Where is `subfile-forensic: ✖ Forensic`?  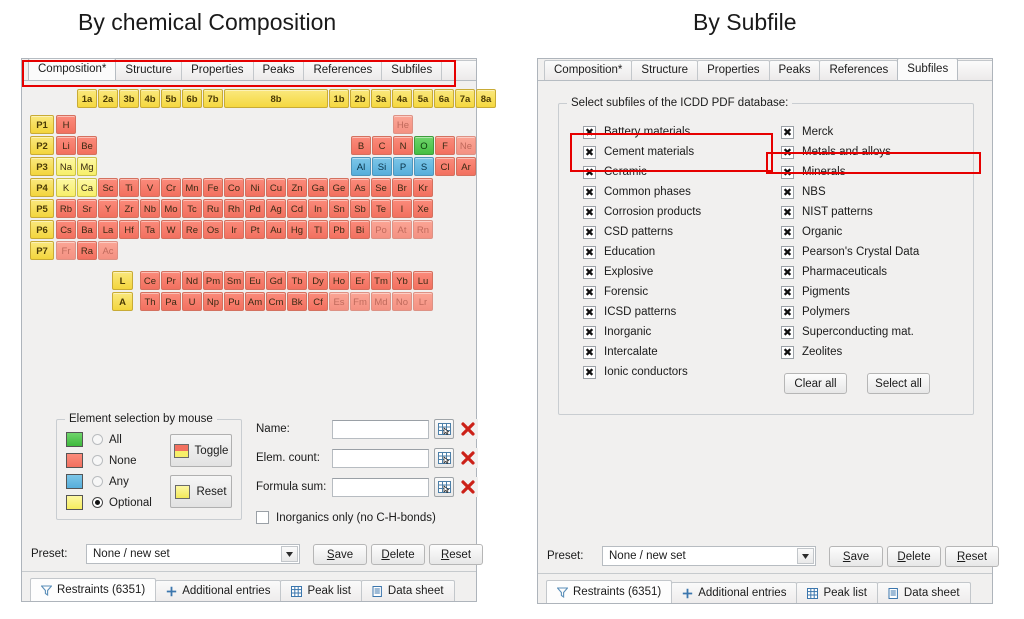 subfile-forensic: ✖ Forensic is located at coordinates (642, 292).